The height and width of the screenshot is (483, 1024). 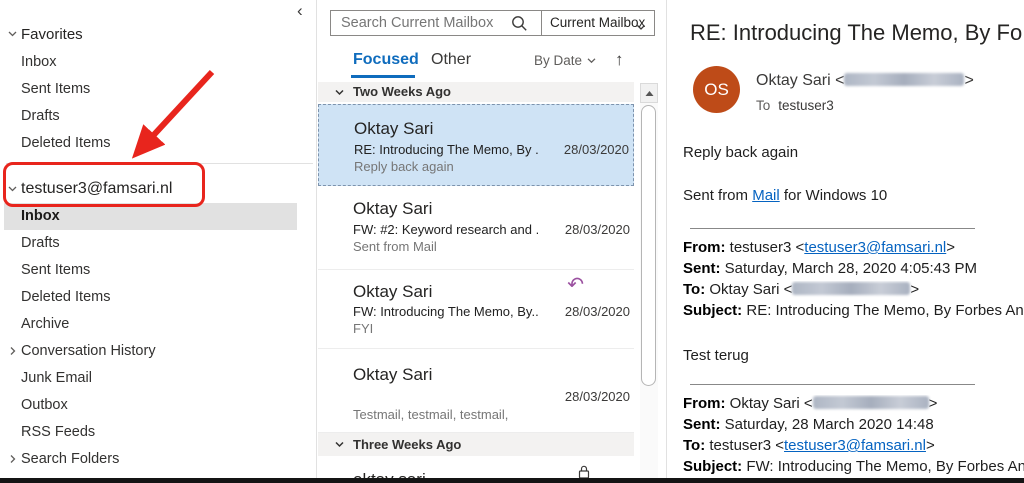 What do you see at coordinates (856, 32) in the screenshot?
I see `message-subject-title: RE: Introducing The Memo, By Fo` at bounding box center [856, 32].